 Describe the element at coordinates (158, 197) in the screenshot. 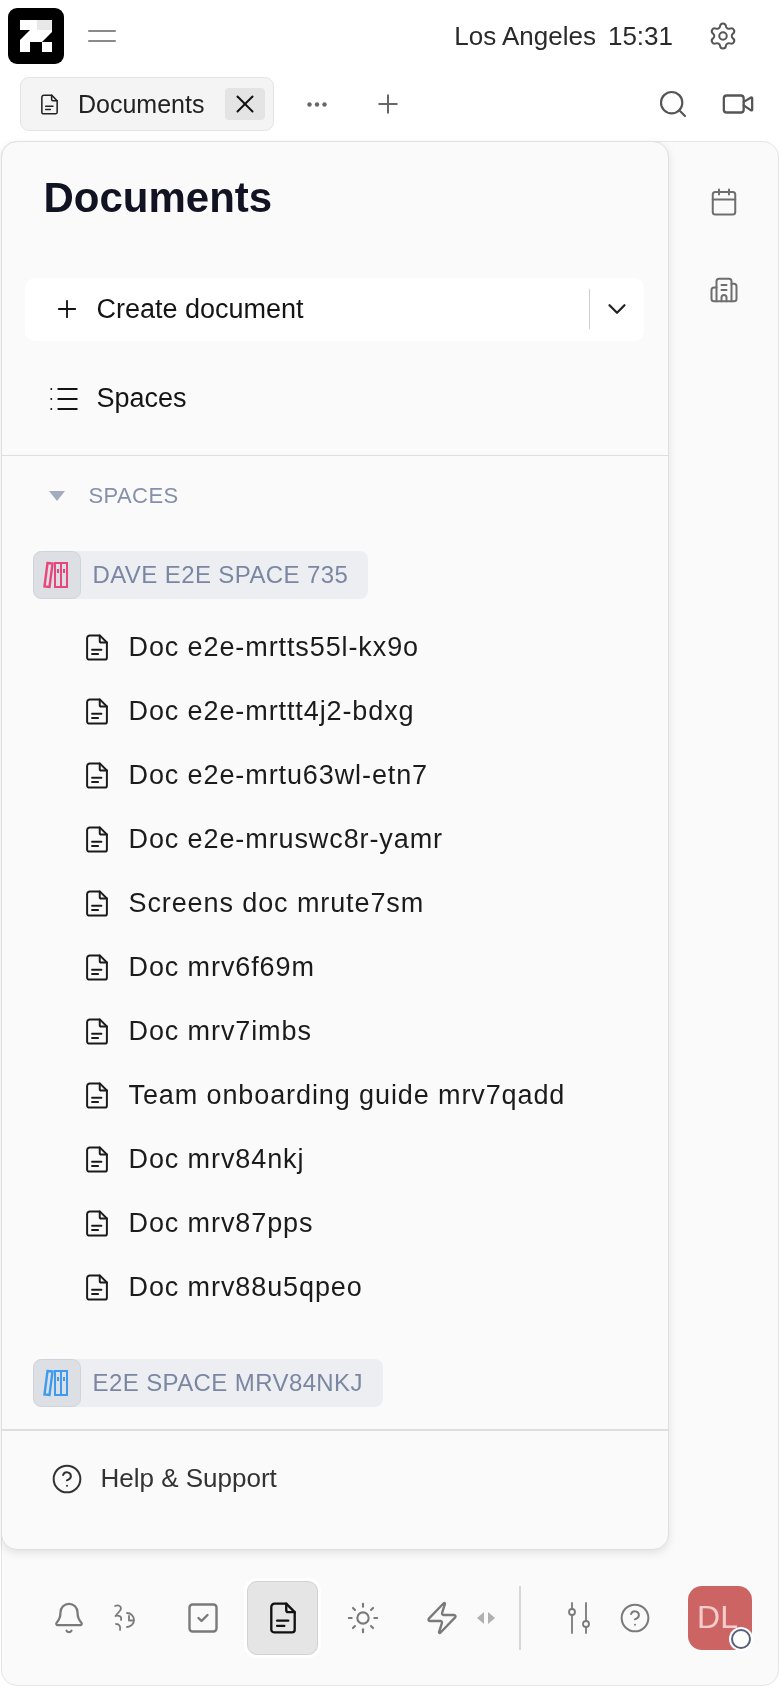

I see `panel-title: Documents` at that location.